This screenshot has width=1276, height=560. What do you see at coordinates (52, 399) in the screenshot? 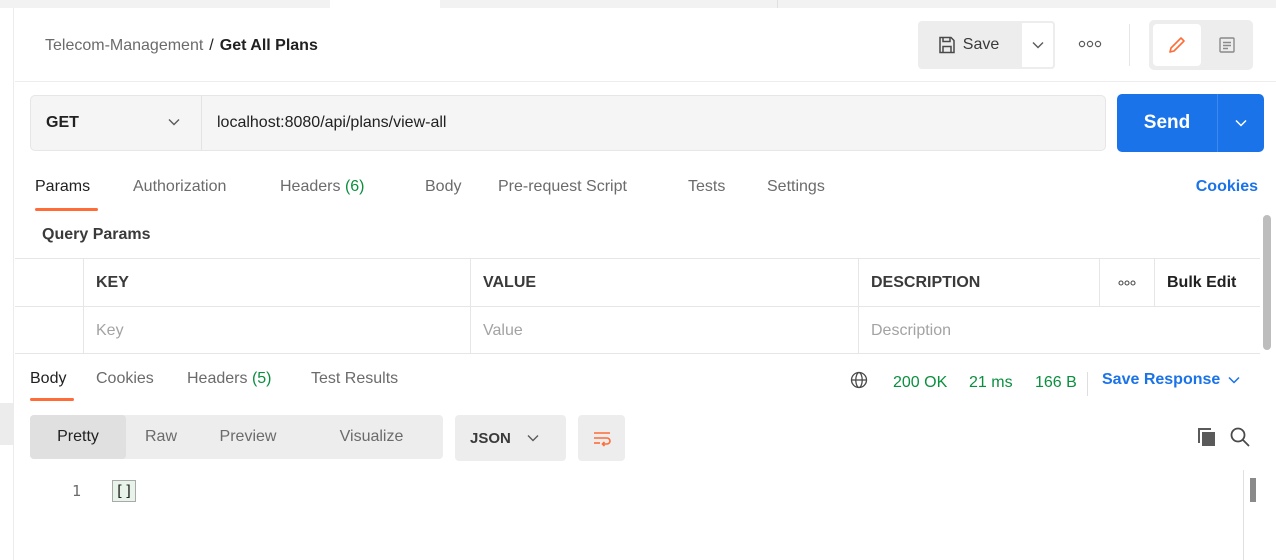
I see `active-response-tab-indicator` at bounding box center [52, 399].